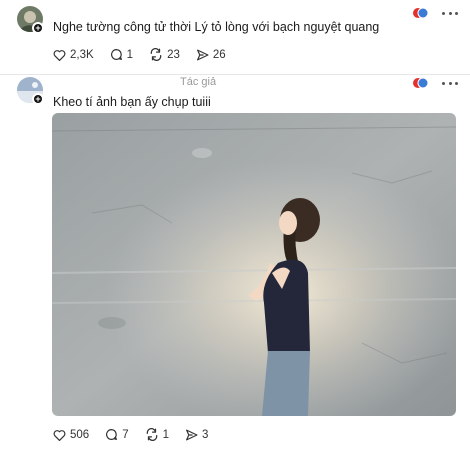 The image size is (470, 450). Describe the element at coordinates (132, 102) in the screenshot. I see `post-text: Kheo tí ảnh bạn ấy chụp tuiii` at that location.